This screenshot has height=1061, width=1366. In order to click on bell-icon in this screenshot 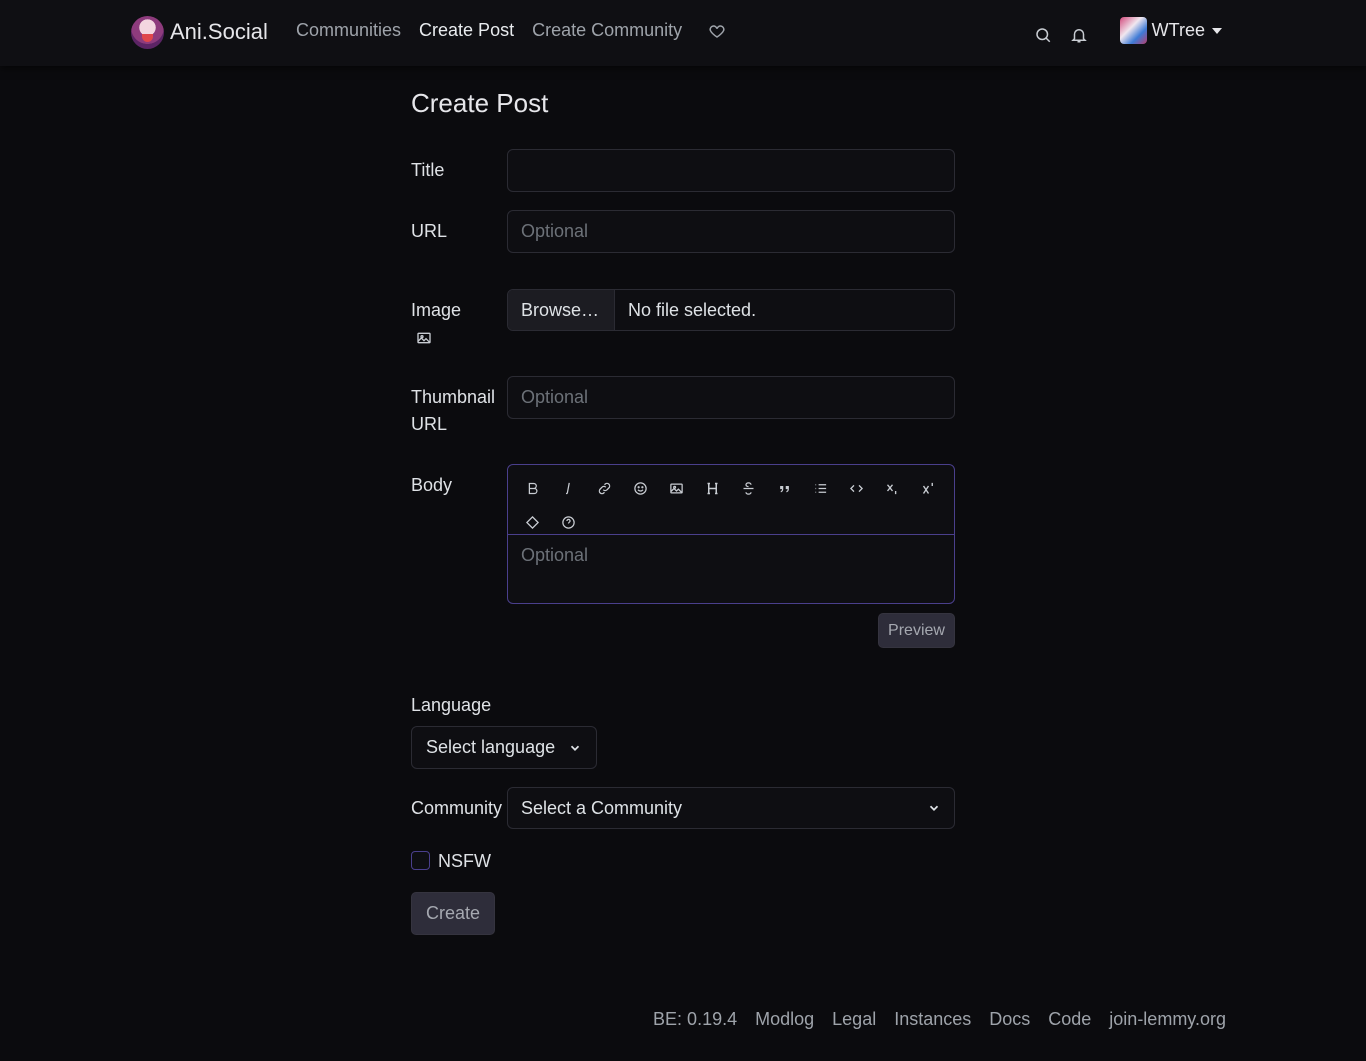, I will do `click(1079, 35)`.